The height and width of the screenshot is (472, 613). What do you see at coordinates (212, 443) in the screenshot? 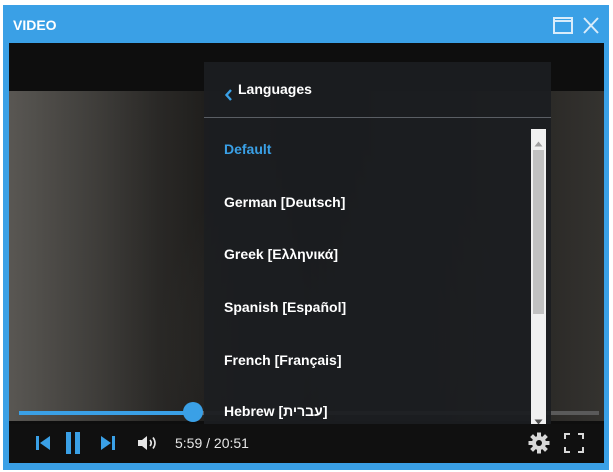
I see `time-display: 5:59 / 20:51` at bounding box center [212, 443].